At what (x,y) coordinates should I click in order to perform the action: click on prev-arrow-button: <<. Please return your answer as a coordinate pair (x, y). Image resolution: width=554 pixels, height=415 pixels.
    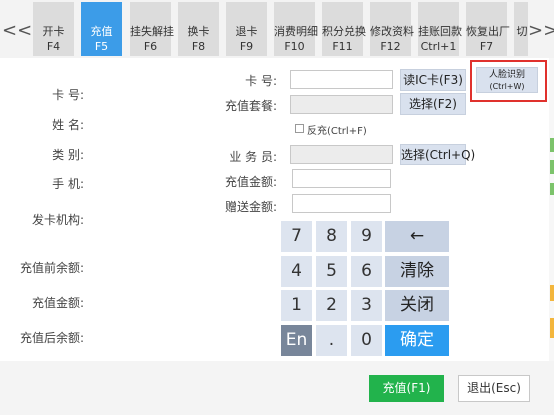
    Looking at the image, I should click on (17, 30).